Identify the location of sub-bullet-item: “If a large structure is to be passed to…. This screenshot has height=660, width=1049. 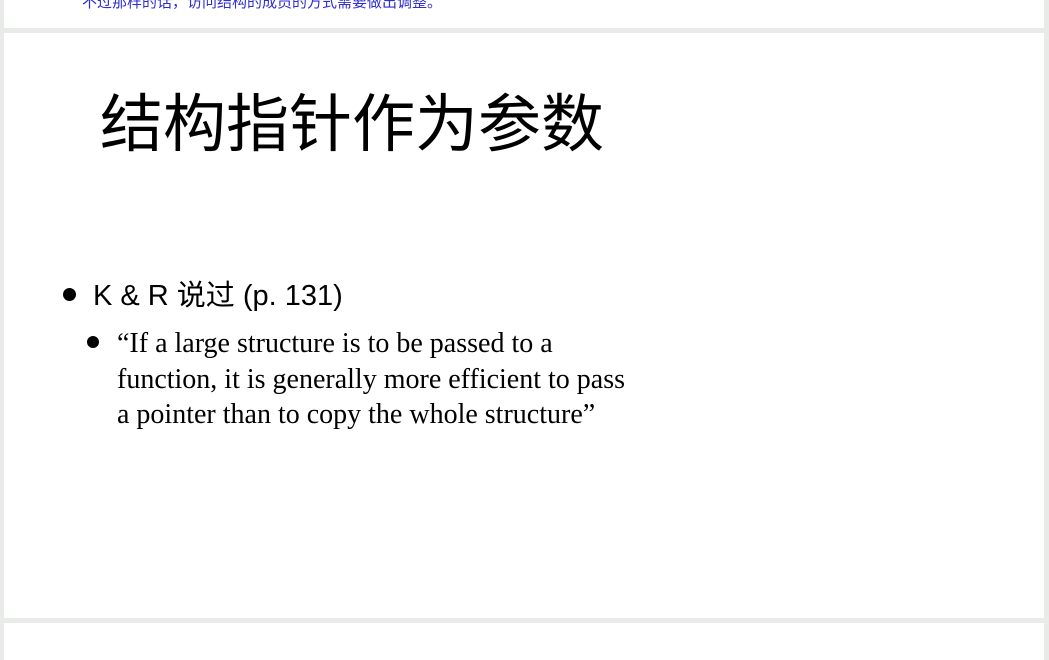
(358, 379).